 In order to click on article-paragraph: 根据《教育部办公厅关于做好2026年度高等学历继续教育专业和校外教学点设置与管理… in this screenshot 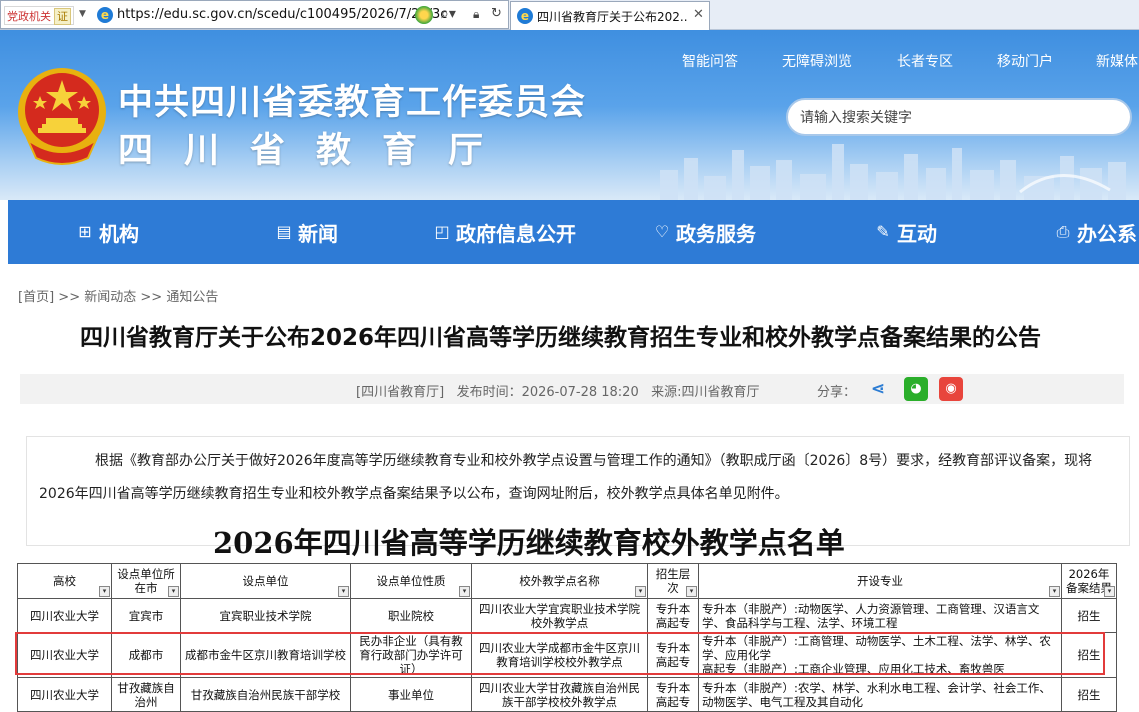, I will do `click(566, 477)`.